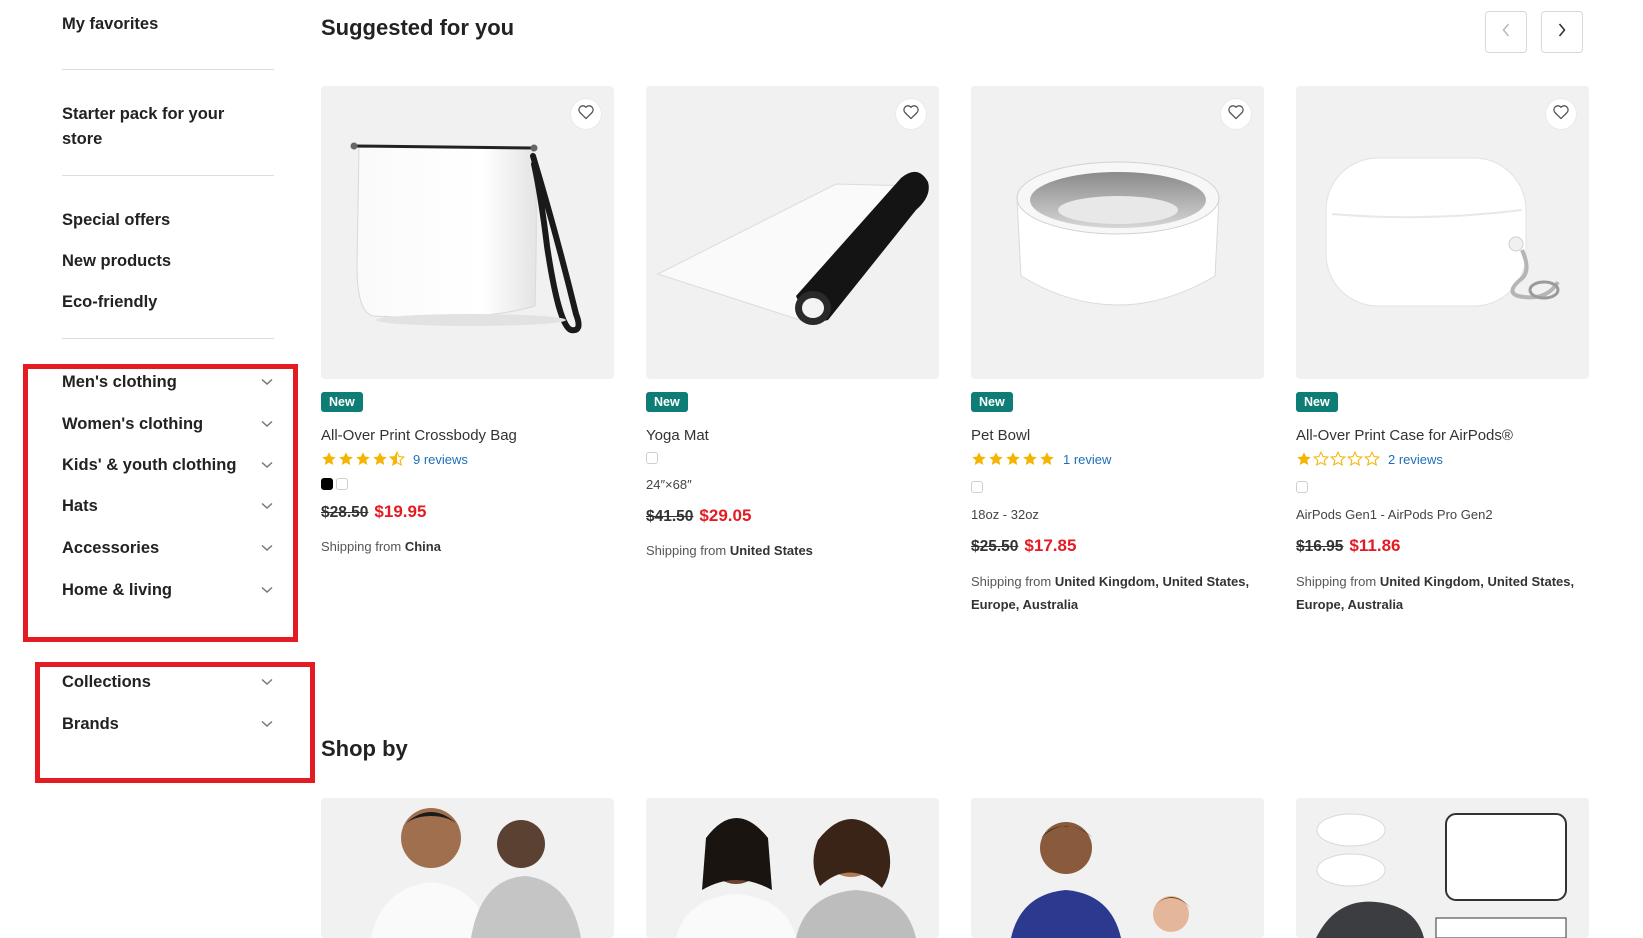  Describe the element at coordinates (670, 516) in the screenshot. I see `original-price: $41.50` at that location.